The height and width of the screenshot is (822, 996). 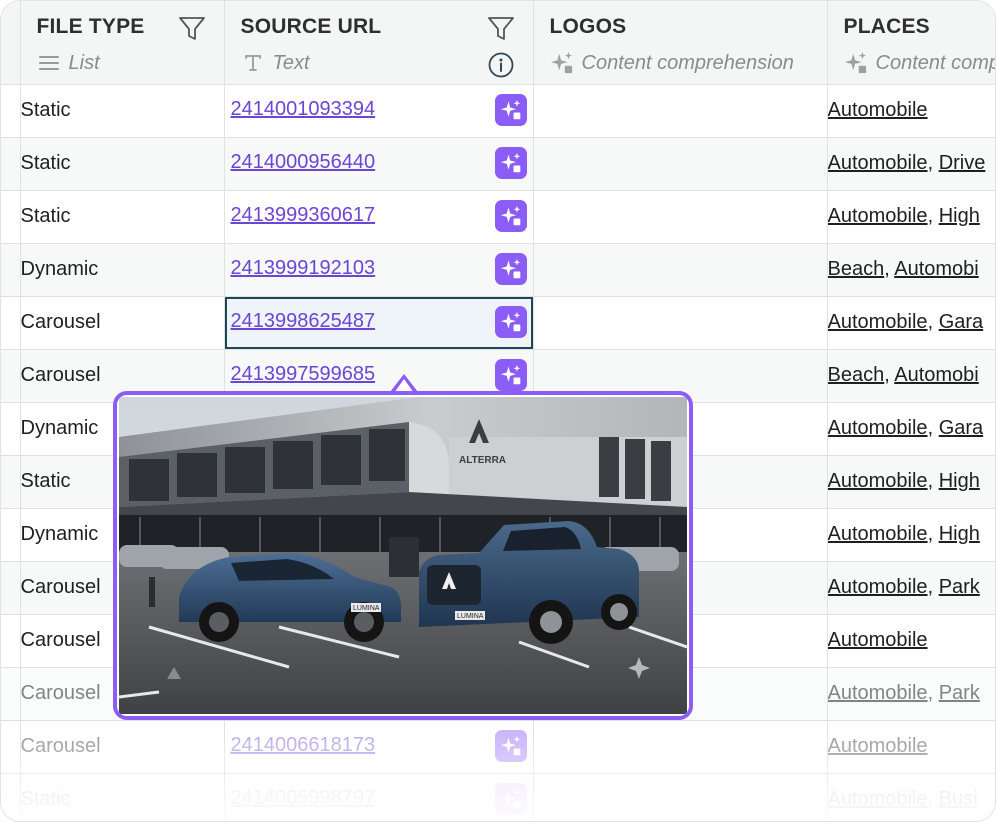 I want to click on source-url-link: 2414000956440, so click(x=303, y=162).